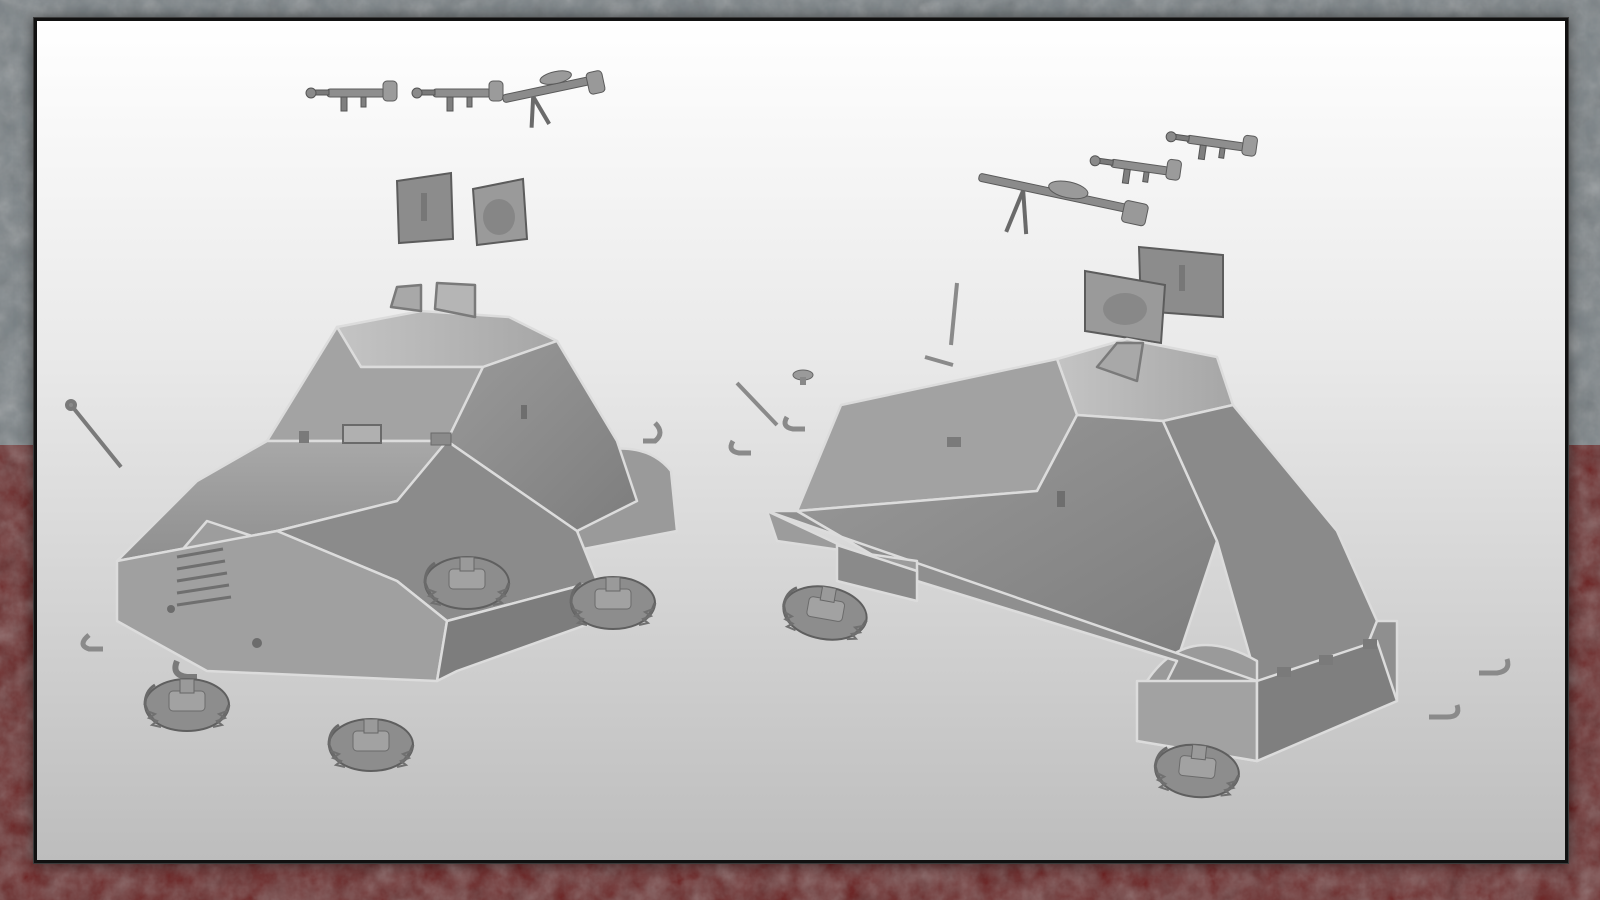 This screenshot has height=900, width=1600. I want to click on rear-wheel-partial, so click(467, 583).